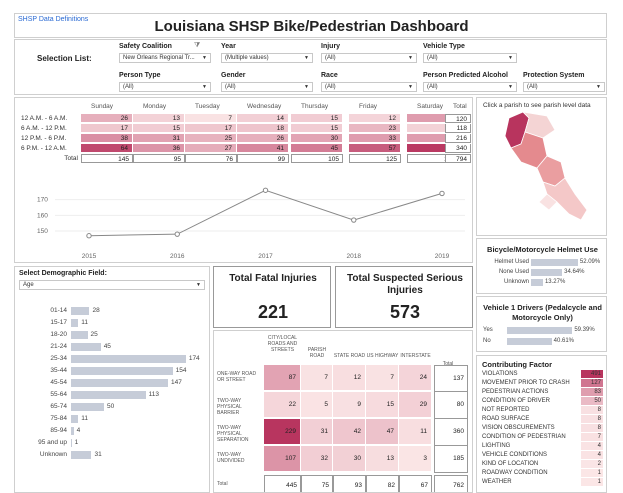 The image size is (623, 493). What do you see at coordinates (58, 346) in the screenshot?
I see `demo-row-label: 21-24` at bounding box center [58, 346].